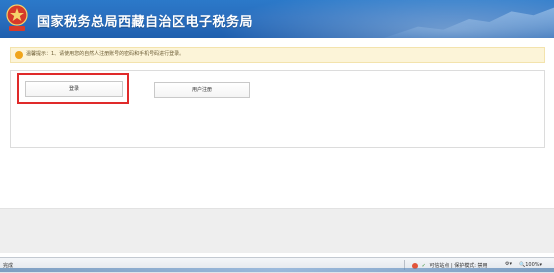 This screenshot has width=554, height=273. I want to click on site-header: 国家税务总局西藏自治区电子税务局, so click(277, 19).